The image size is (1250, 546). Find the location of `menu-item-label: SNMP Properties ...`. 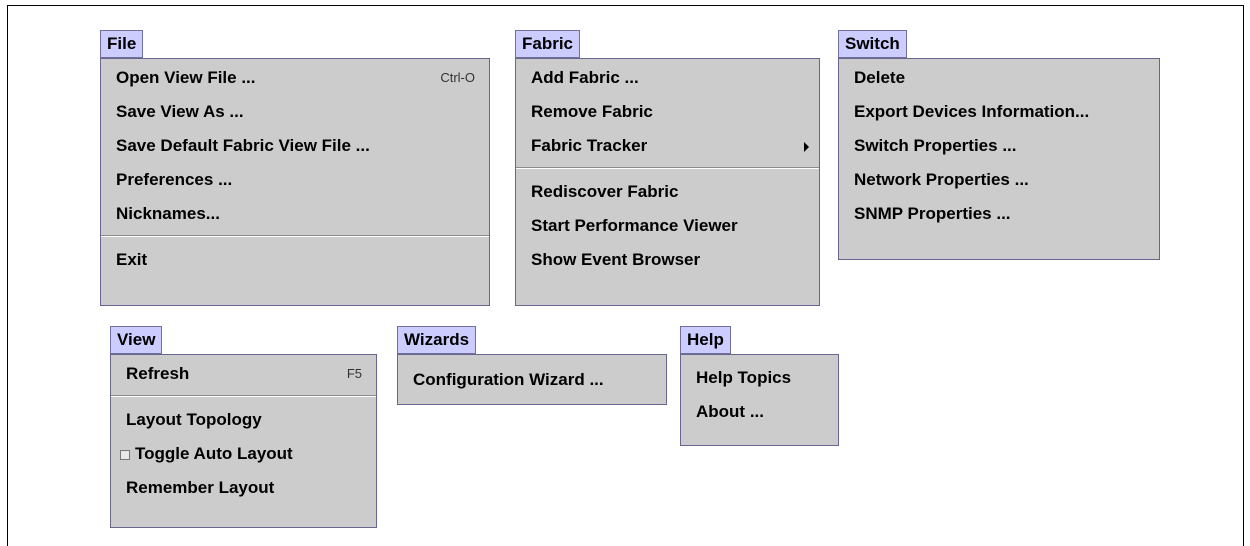

menu-item-label: SNMP Properties ... is located at coordinates (932, 213).